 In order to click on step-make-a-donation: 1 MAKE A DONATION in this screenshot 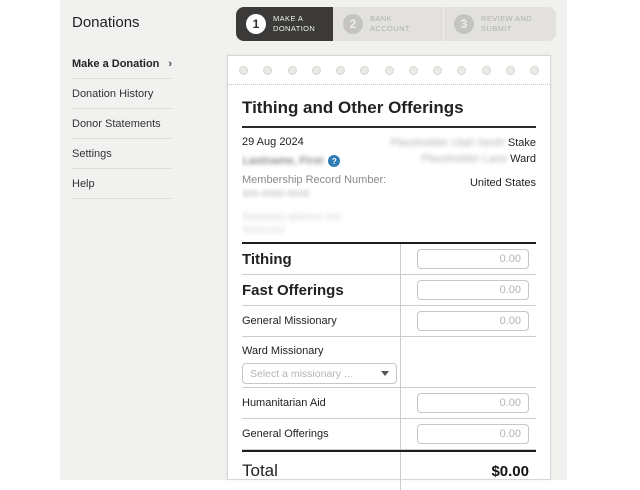, I will do `click(284, 24)`.